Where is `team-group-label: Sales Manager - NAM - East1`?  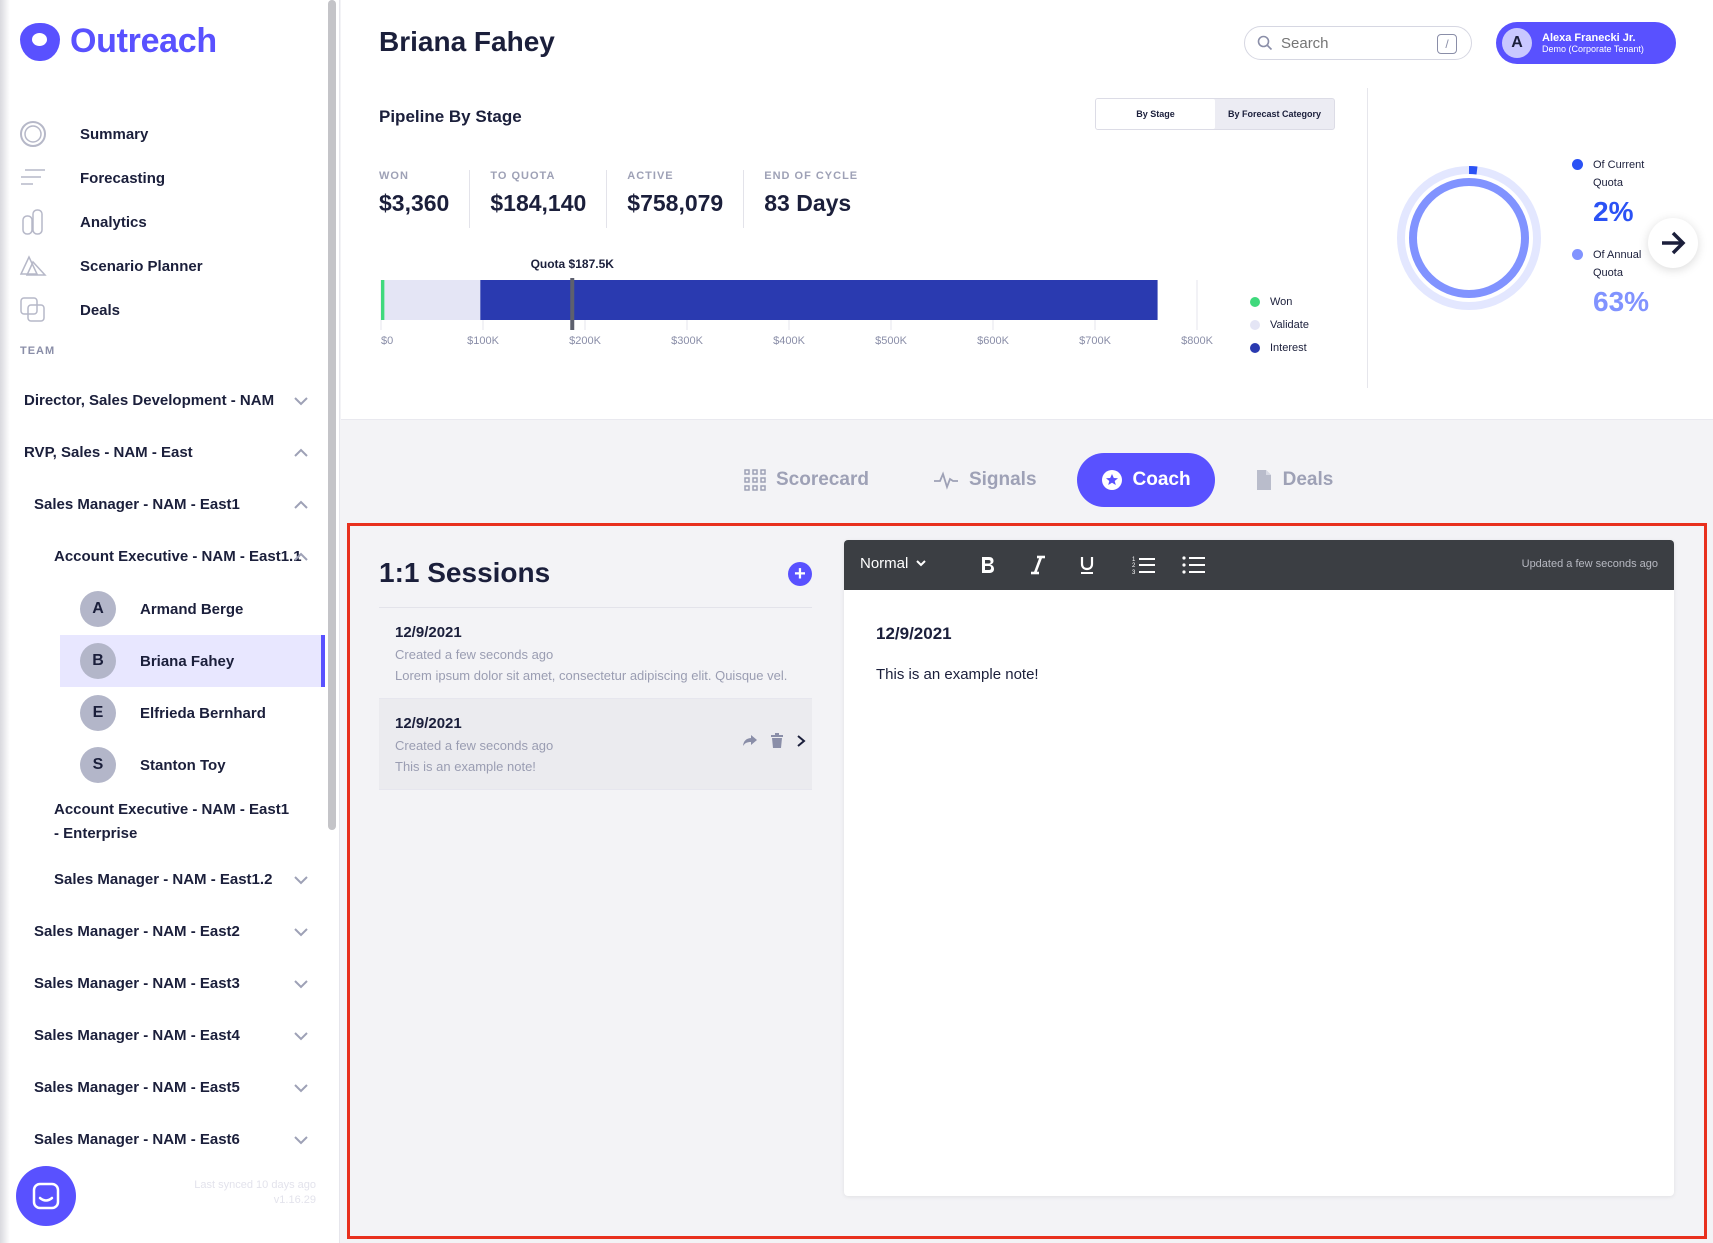 team-group-label: Sales Manager - NAM - East1 is located at coordinates (137, 504).